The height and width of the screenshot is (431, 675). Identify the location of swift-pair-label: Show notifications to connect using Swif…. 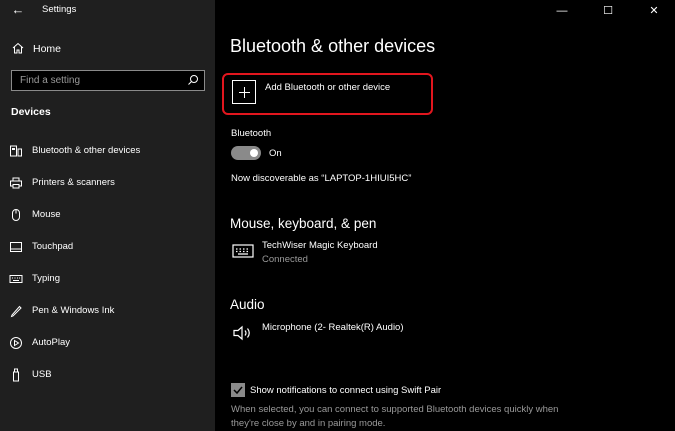
(345, 390).